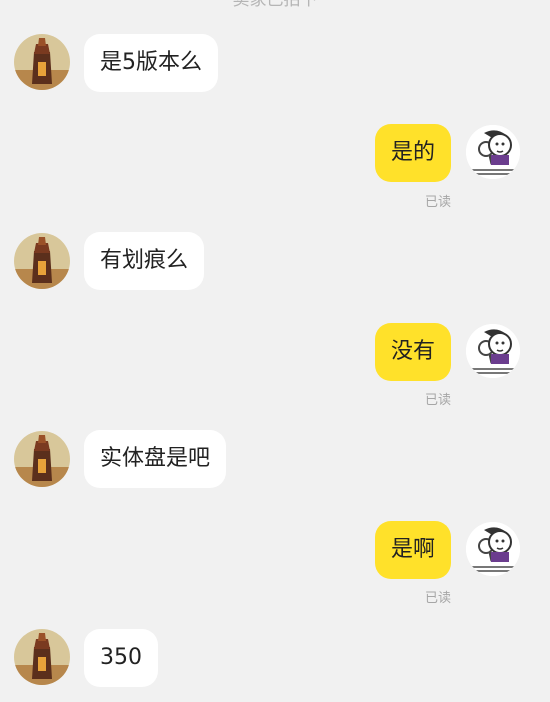 The height and width of the screenshot is (702, 550). I want to click on message-bubble-outgoing: 是的, so click(412, 153).